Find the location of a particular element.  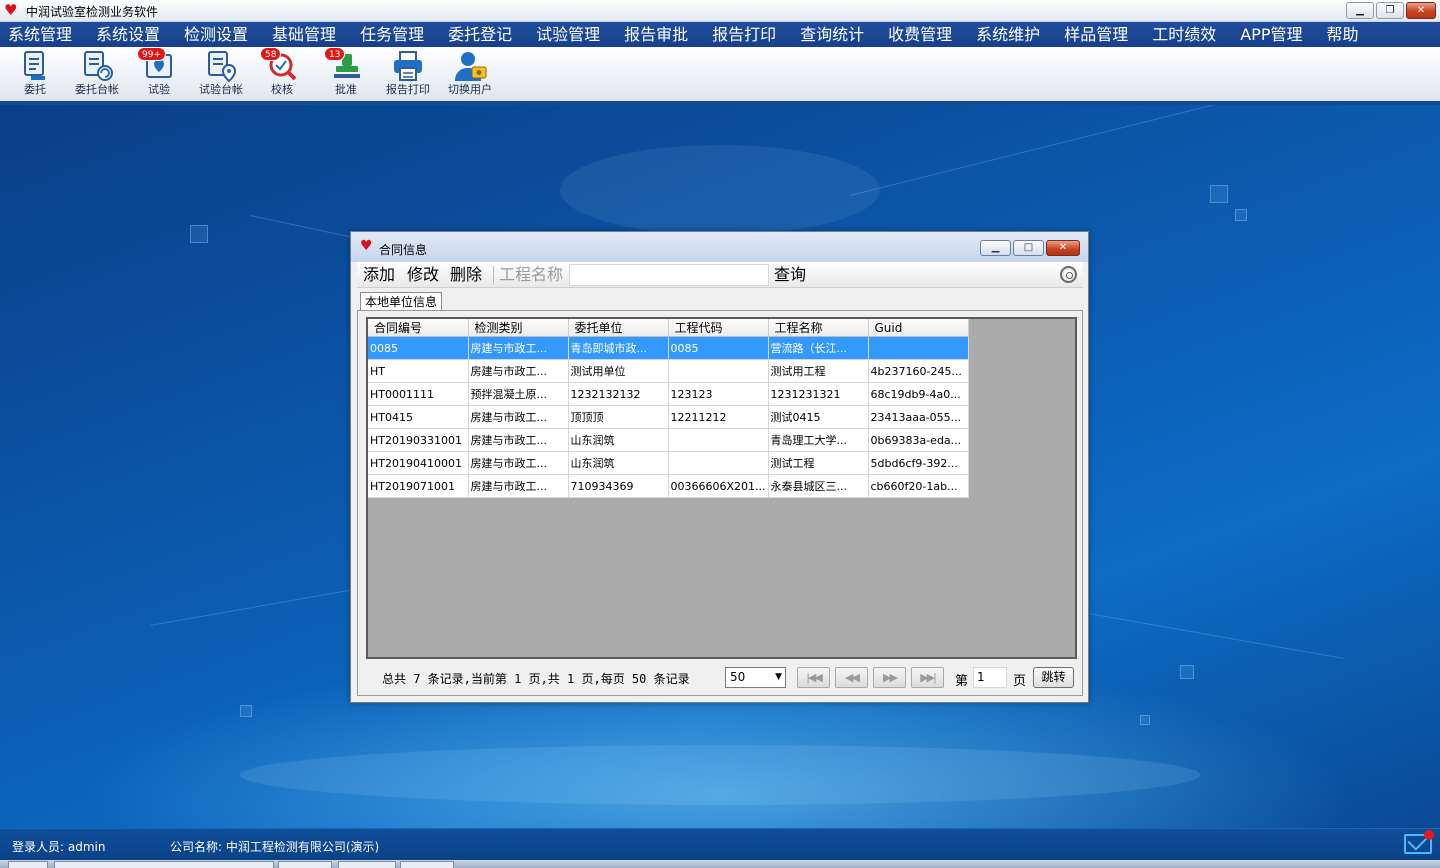

restore-button: ❐ is located at coordinates (1390, 10).